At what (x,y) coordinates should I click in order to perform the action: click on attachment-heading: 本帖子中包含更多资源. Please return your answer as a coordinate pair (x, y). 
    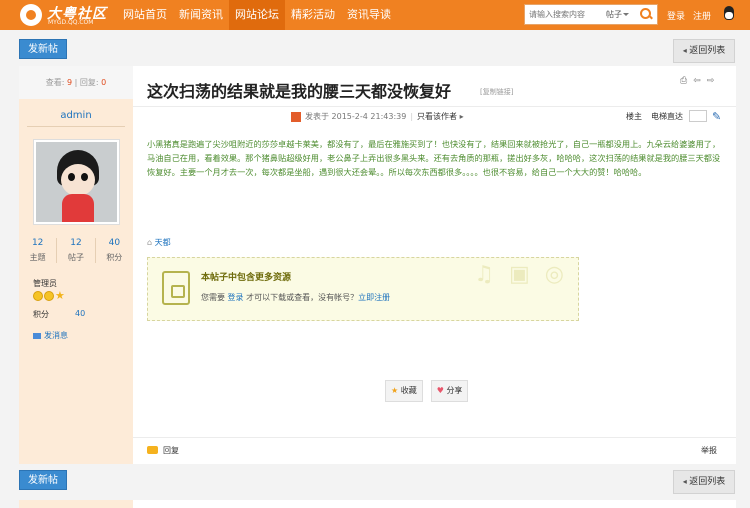
    Looking at the image, I should click on (246, 278).